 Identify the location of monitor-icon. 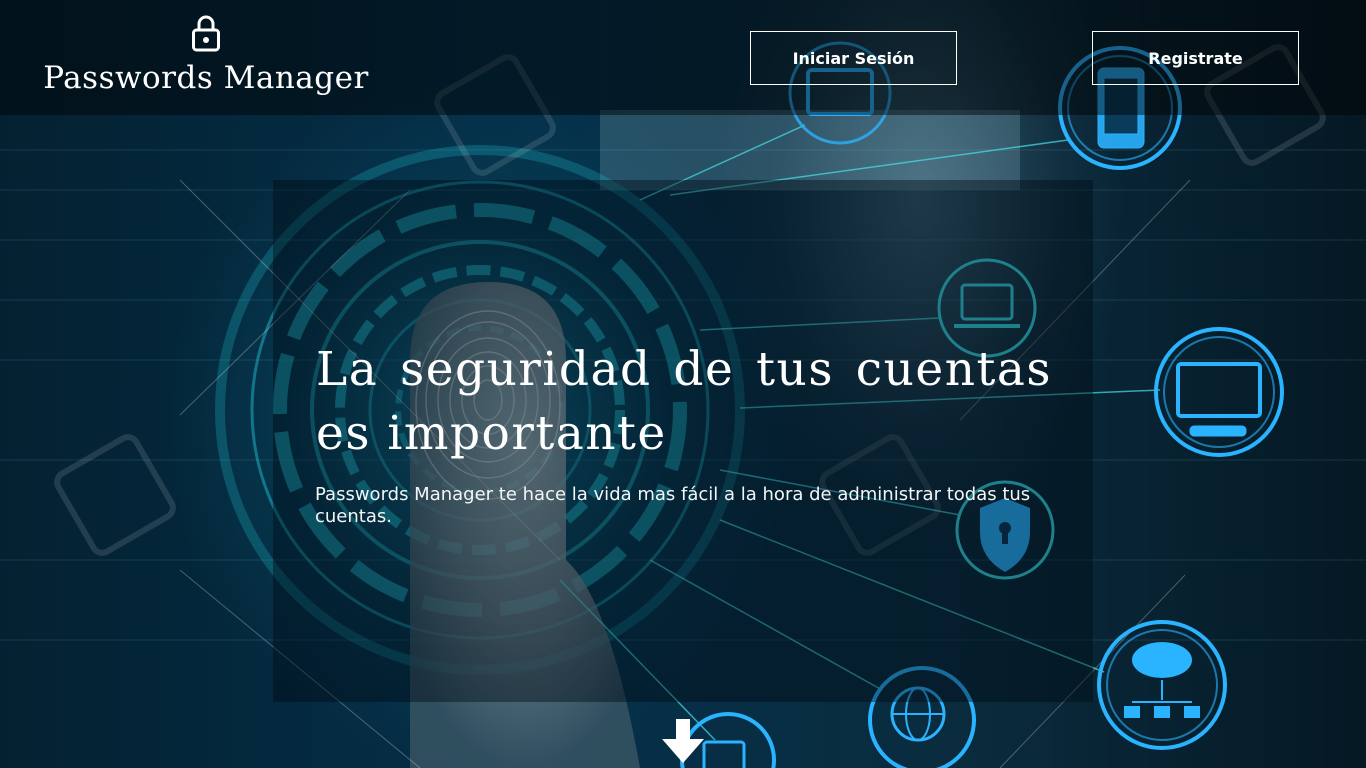
(1219, 392).